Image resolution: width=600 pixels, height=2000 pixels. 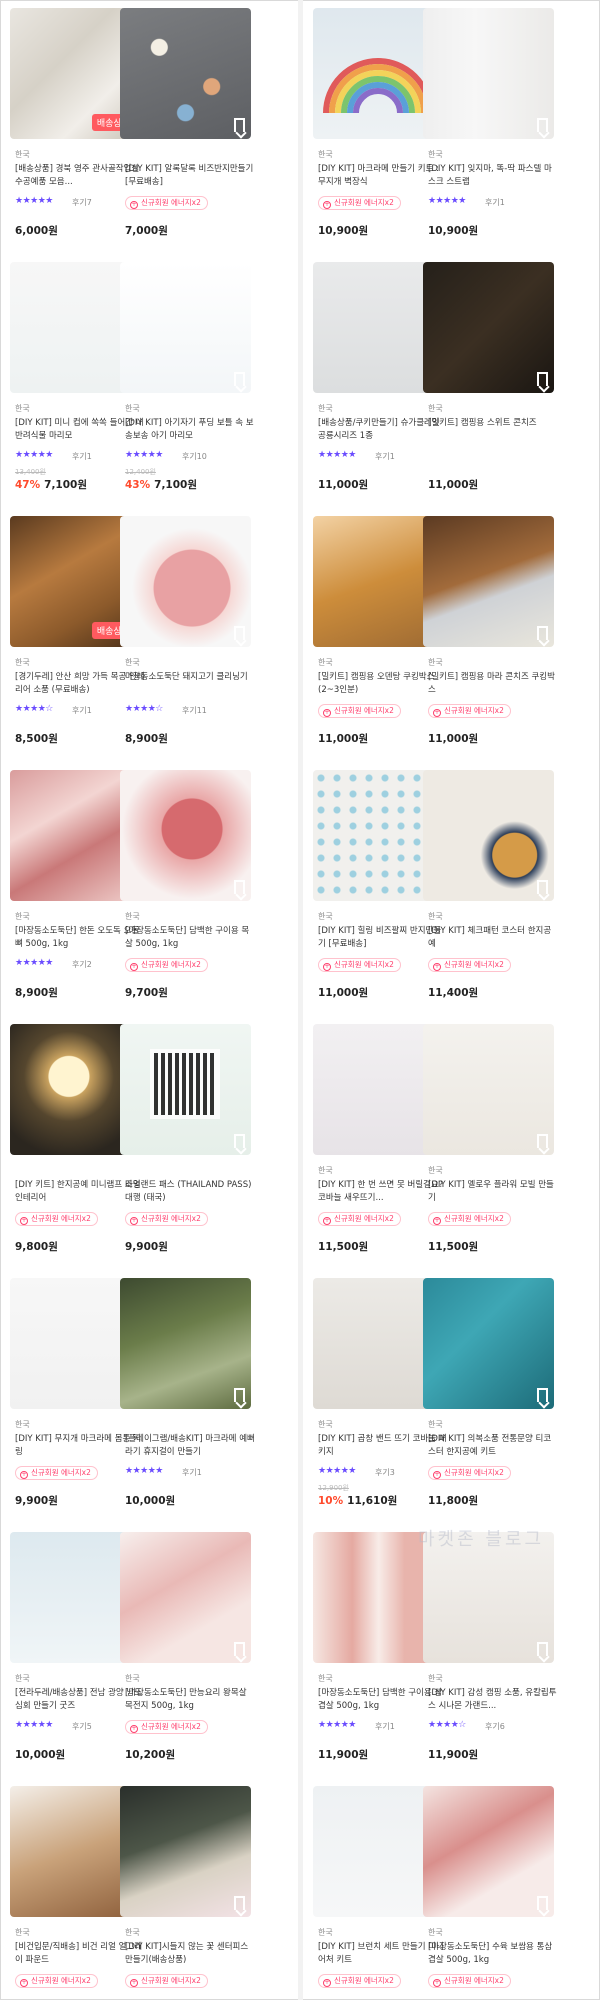 What do you see at coordinates (82, 964) in the screenshot?
I see `review-count: 후기2` at bounding box center [82, 964].